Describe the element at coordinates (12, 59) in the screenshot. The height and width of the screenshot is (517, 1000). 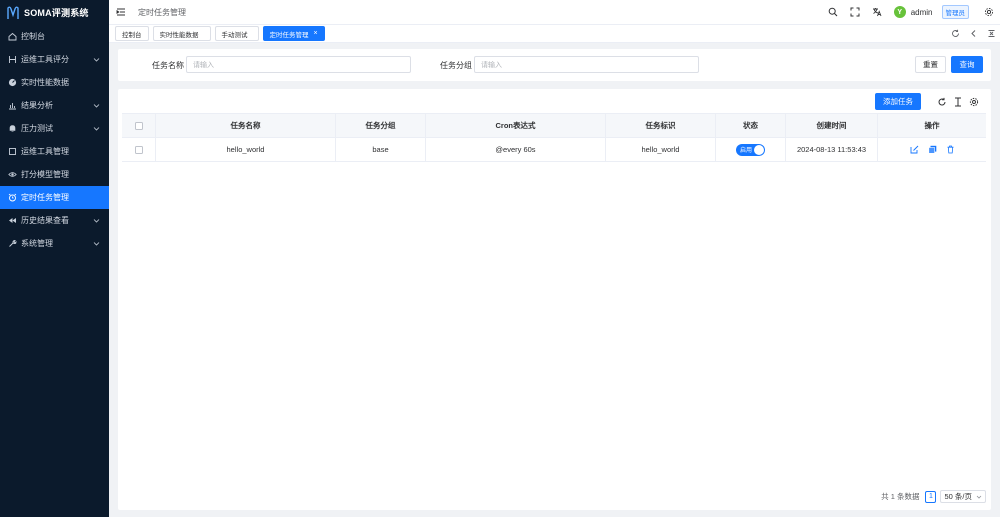
I see `tools-icon` at that location.